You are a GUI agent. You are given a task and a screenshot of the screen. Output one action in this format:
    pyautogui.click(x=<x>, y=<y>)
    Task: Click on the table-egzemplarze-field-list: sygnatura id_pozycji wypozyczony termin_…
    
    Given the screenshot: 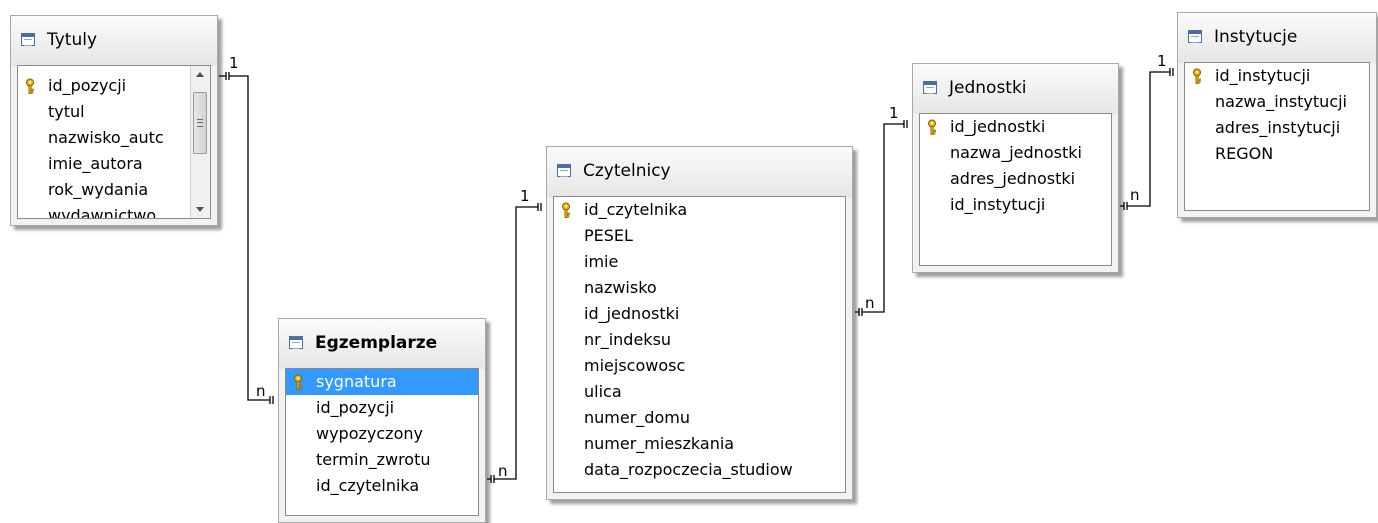 What is the action you would take?
    pyautogui.click(x=382, y=442)
    